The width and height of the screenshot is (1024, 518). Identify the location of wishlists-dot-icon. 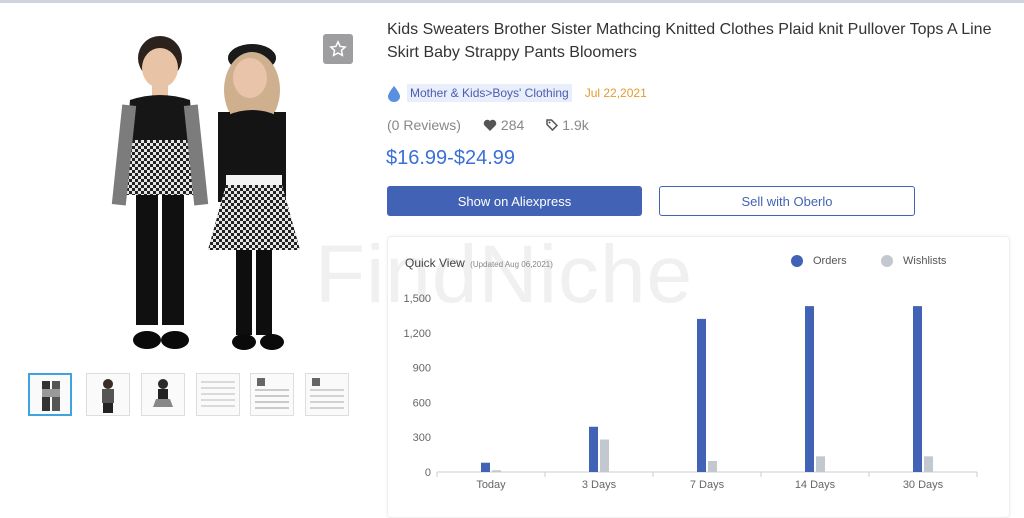
(887, 261).